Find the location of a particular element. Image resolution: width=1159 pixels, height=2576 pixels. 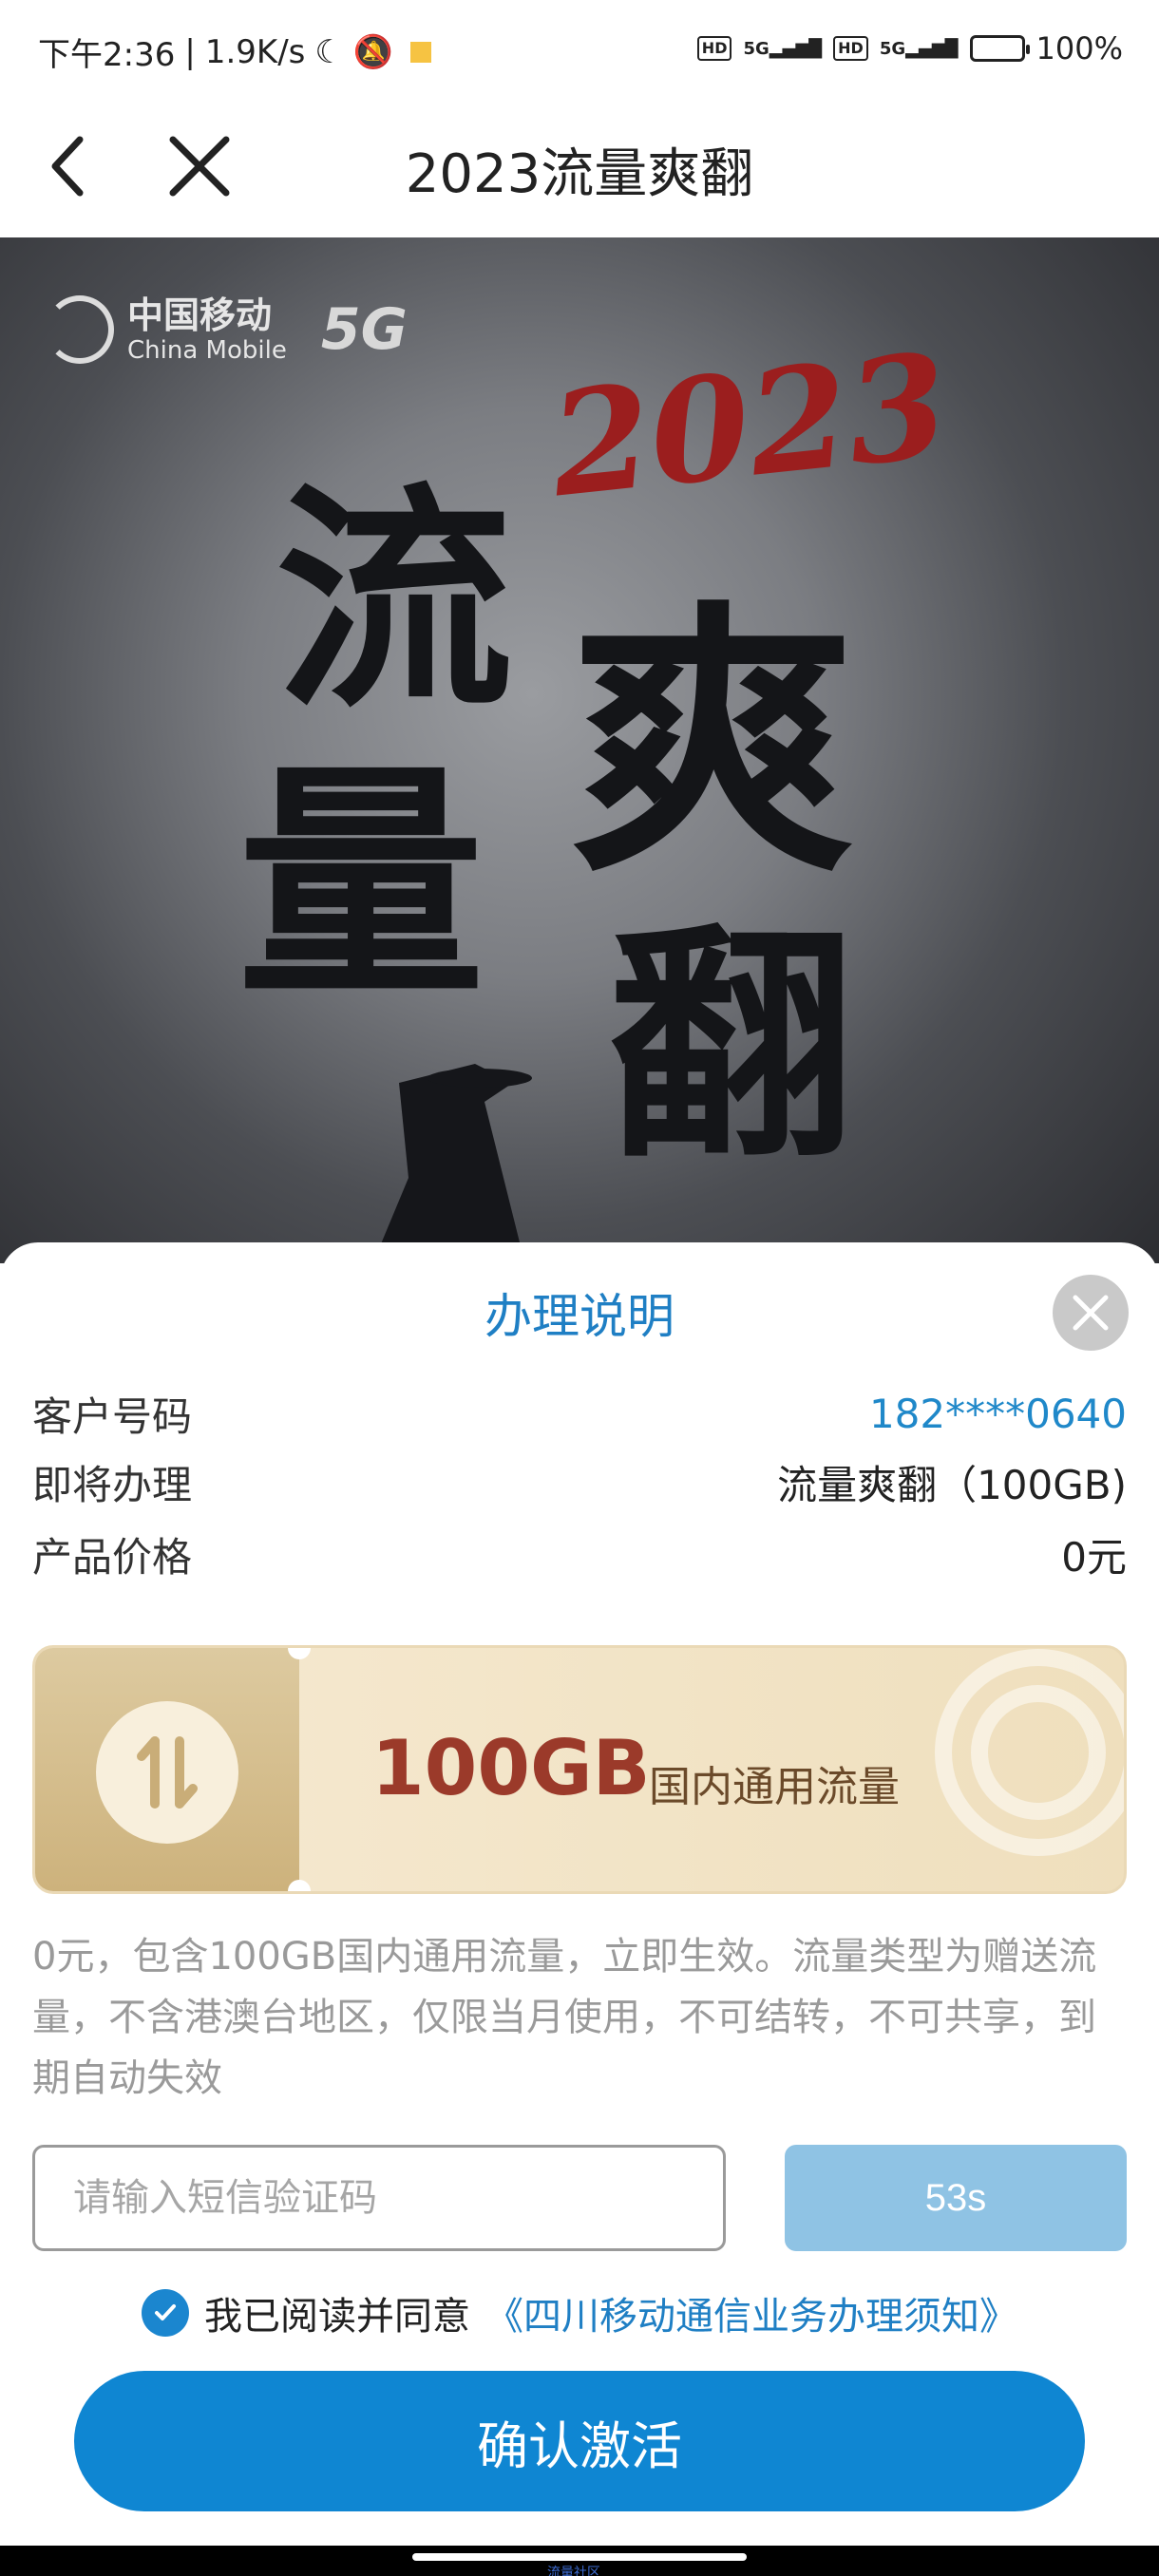

calligraphy-char: 翻 is located at coordinates (731, 1046).